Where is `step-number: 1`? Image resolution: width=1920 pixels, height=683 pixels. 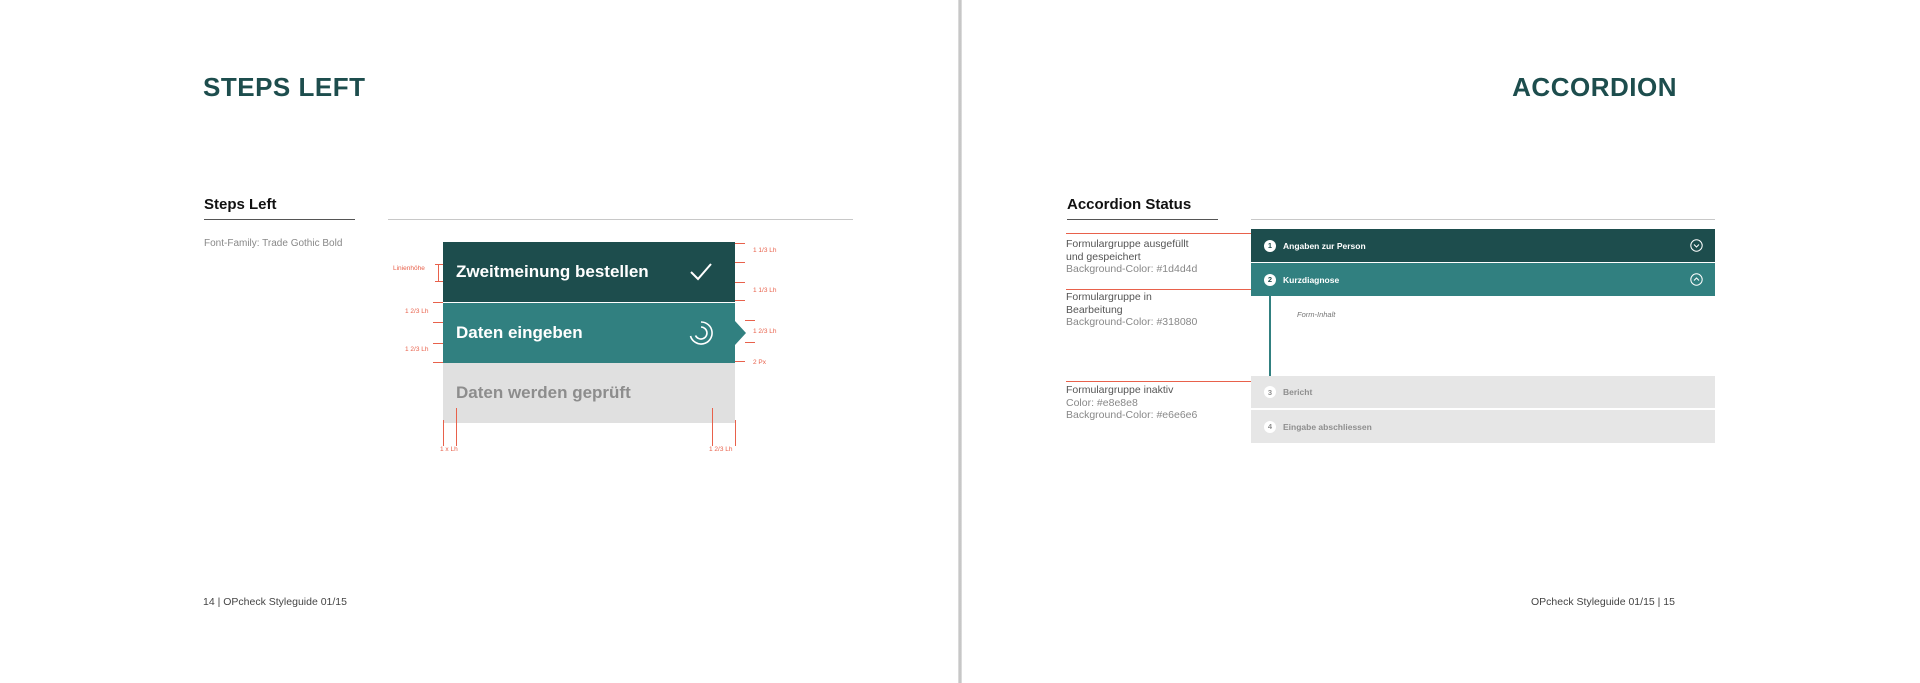 step-number: 1 is located at coordinates (1270, 245).